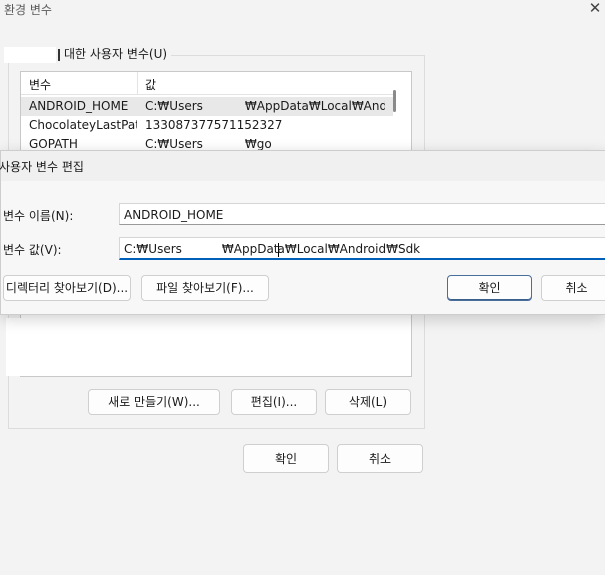 The image size is (605, 575). I want to click on group-title-text: 대한 사용자 변수(U), so click(116, 54).